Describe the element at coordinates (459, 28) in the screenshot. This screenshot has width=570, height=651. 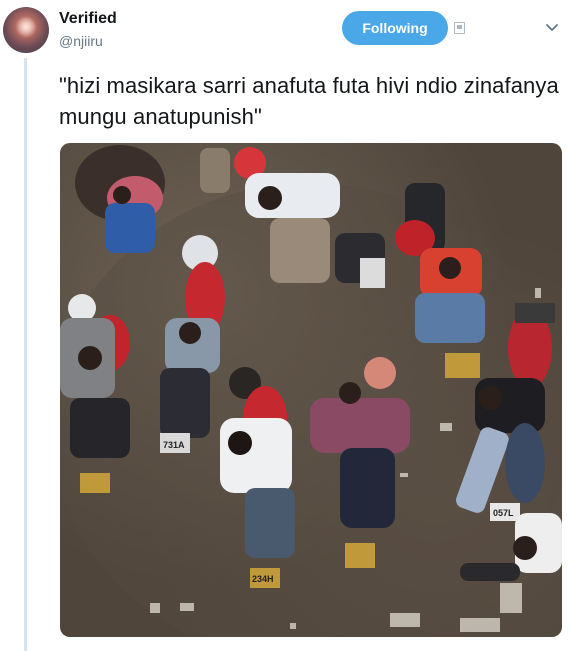
I see `notifications-icon` at that location.